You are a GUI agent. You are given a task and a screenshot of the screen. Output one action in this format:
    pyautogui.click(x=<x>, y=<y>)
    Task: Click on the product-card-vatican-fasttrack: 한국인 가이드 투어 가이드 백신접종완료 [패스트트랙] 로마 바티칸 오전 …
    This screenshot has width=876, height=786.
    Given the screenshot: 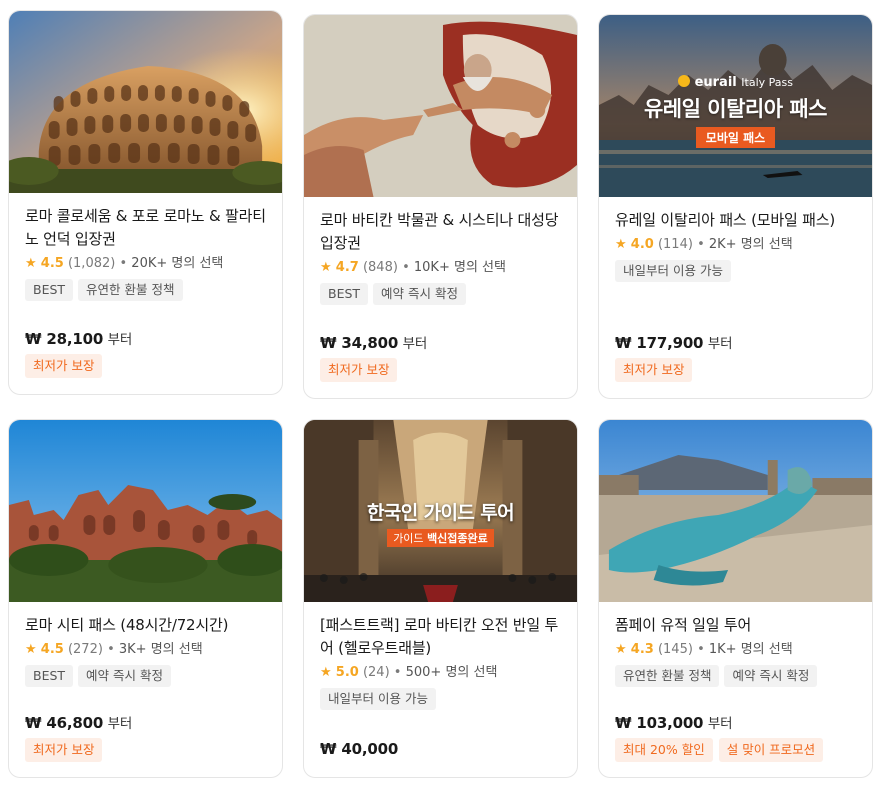 What is the action you would take?
    pyautogui.click(x=440, y=598)
    